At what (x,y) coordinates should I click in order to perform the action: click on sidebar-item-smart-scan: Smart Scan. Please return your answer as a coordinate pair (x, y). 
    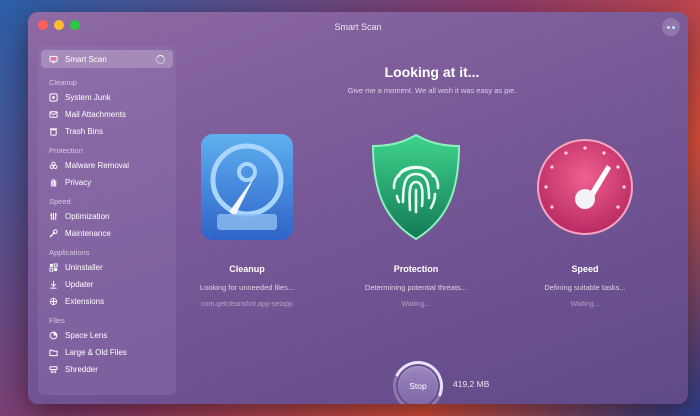
    Looking at the image, I should click on (107, 59).